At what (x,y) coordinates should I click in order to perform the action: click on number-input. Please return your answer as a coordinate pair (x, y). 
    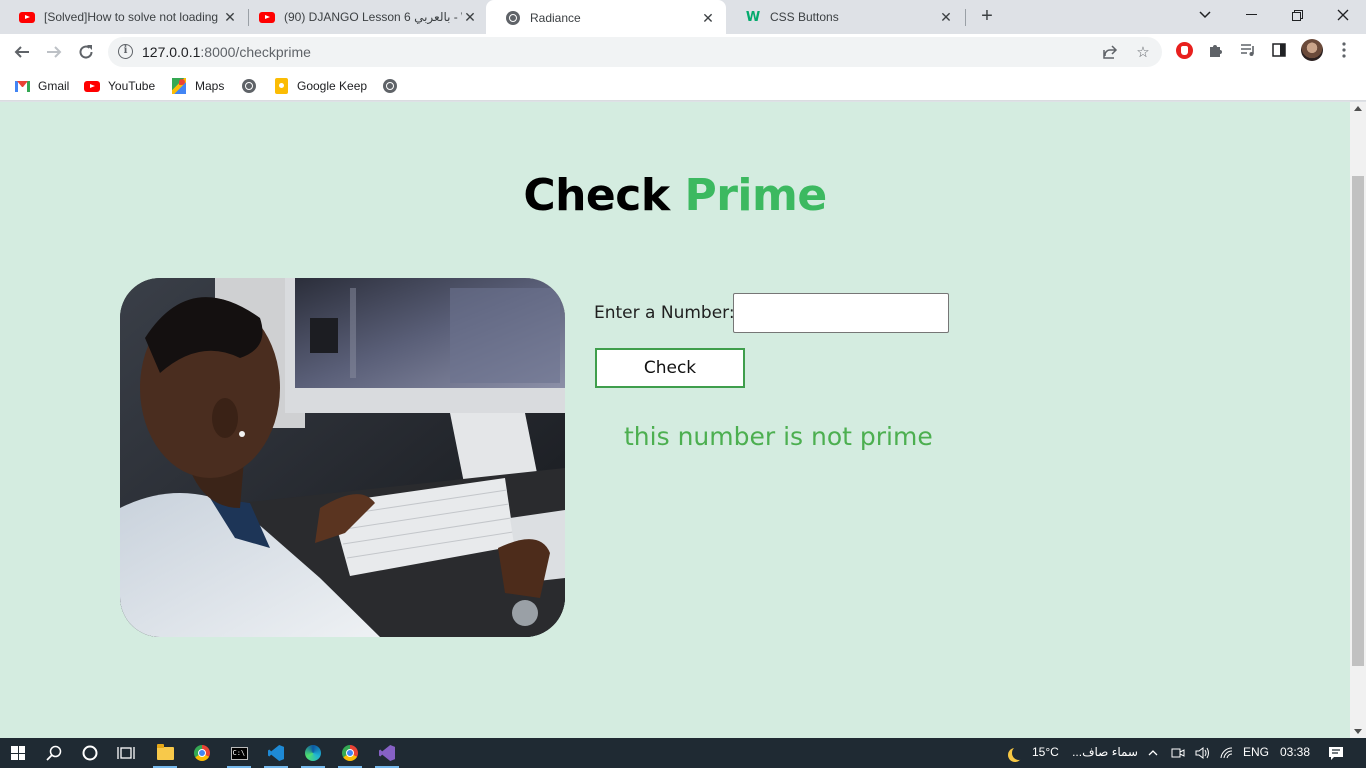
    Looking at the image, I should click on (841, 313).